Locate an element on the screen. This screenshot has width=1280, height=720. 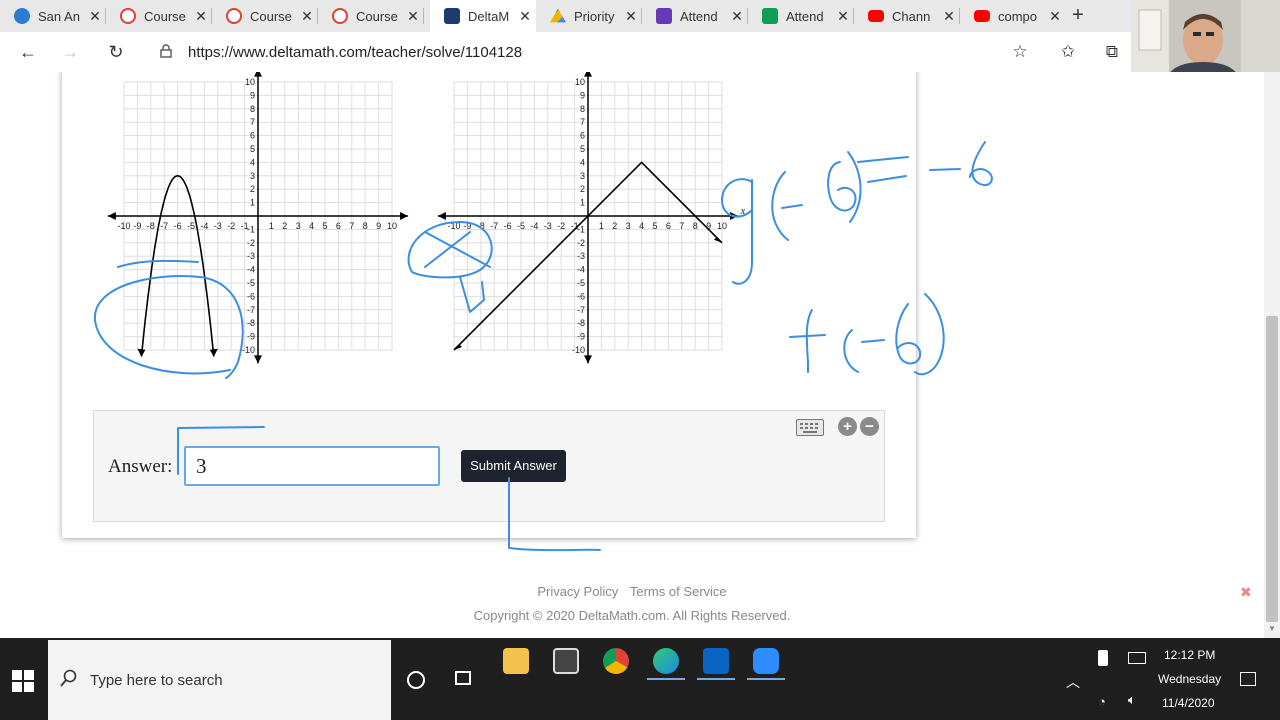
x-tick-label: 6 is located at coordinates (338, 226).